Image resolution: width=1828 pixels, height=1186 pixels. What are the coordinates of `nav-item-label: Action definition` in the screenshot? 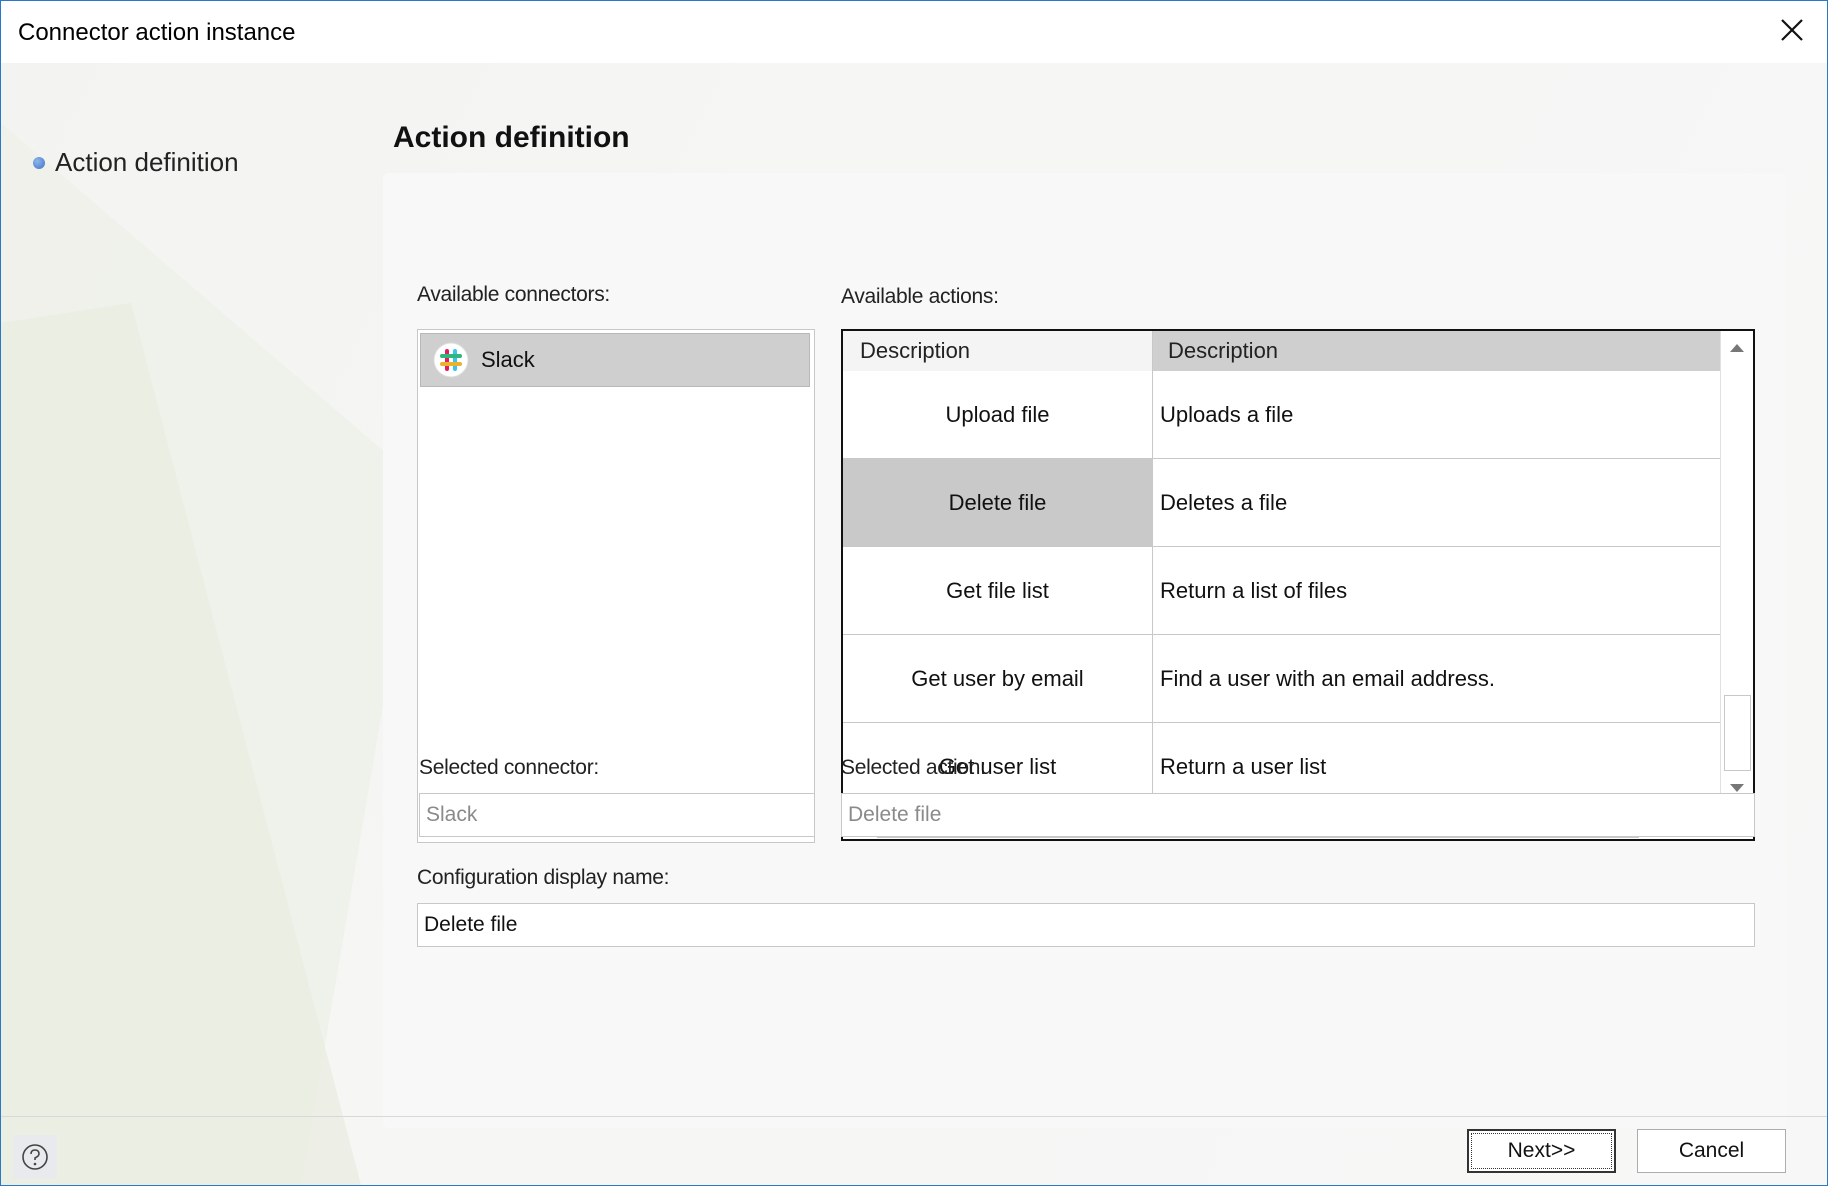 It's located at (147, 162).